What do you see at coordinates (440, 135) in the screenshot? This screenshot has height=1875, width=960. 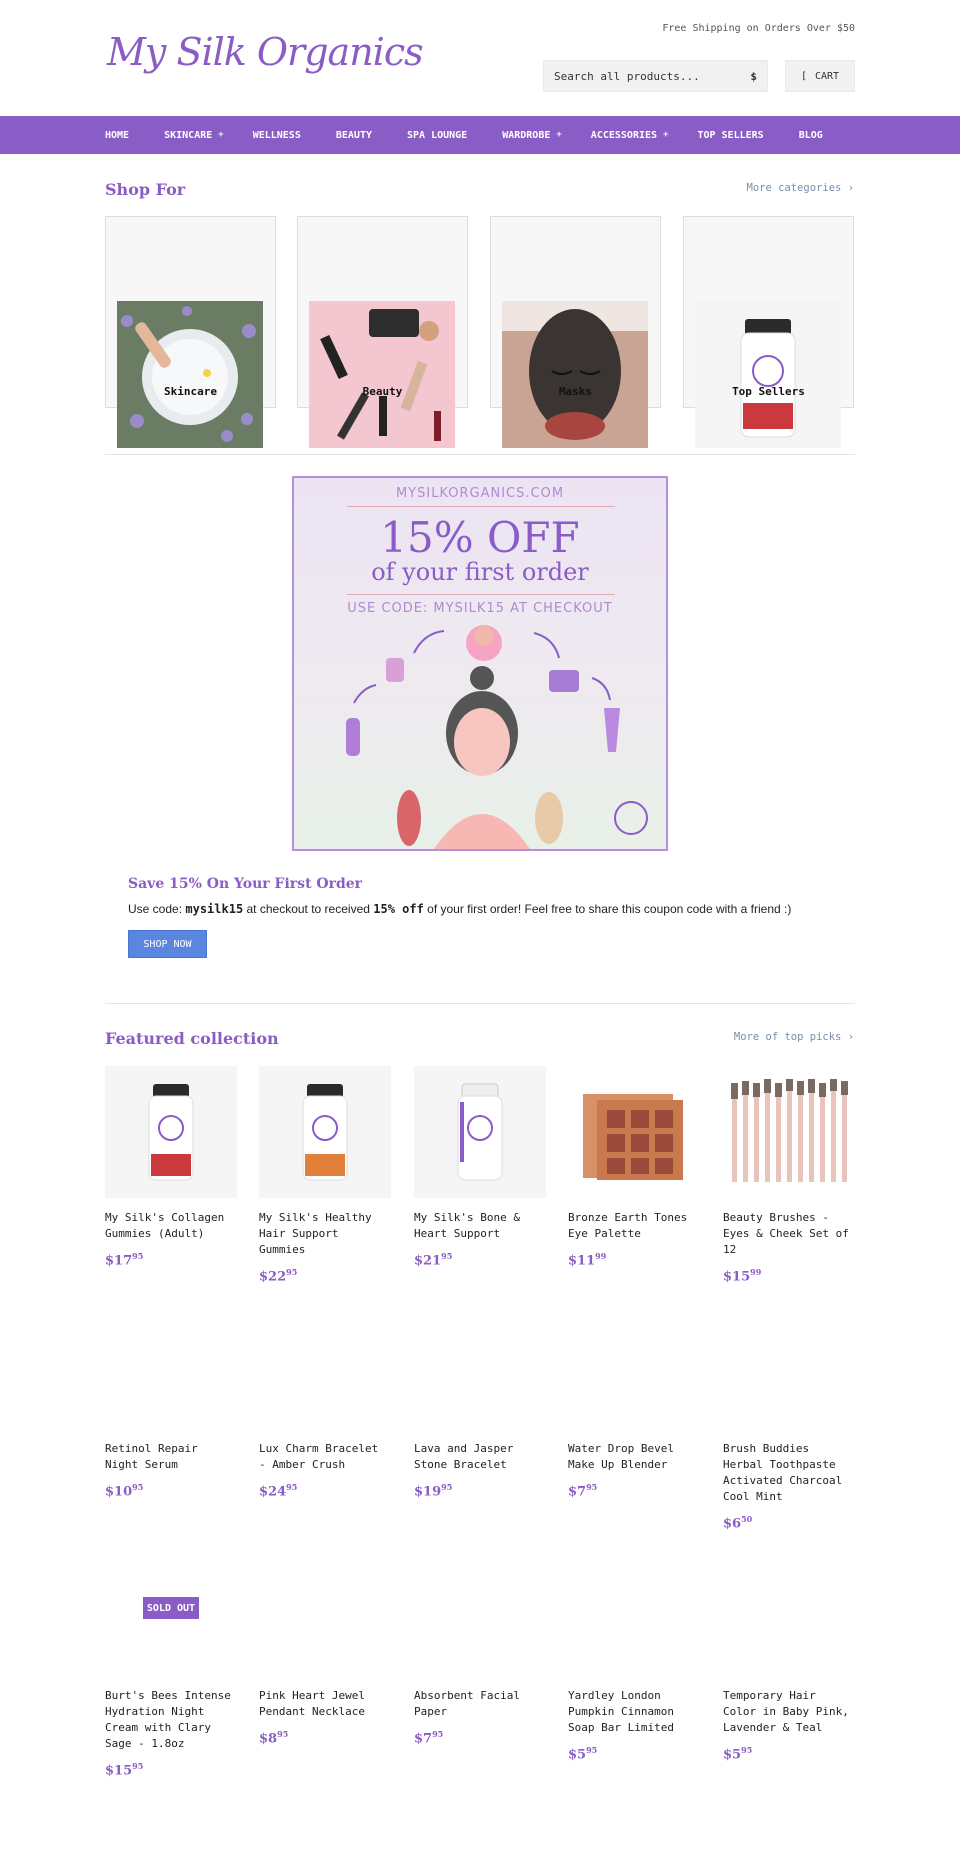 I see `nav-item-spa-lounge: SPA LOUNGE` at bounding box center [440, 135].